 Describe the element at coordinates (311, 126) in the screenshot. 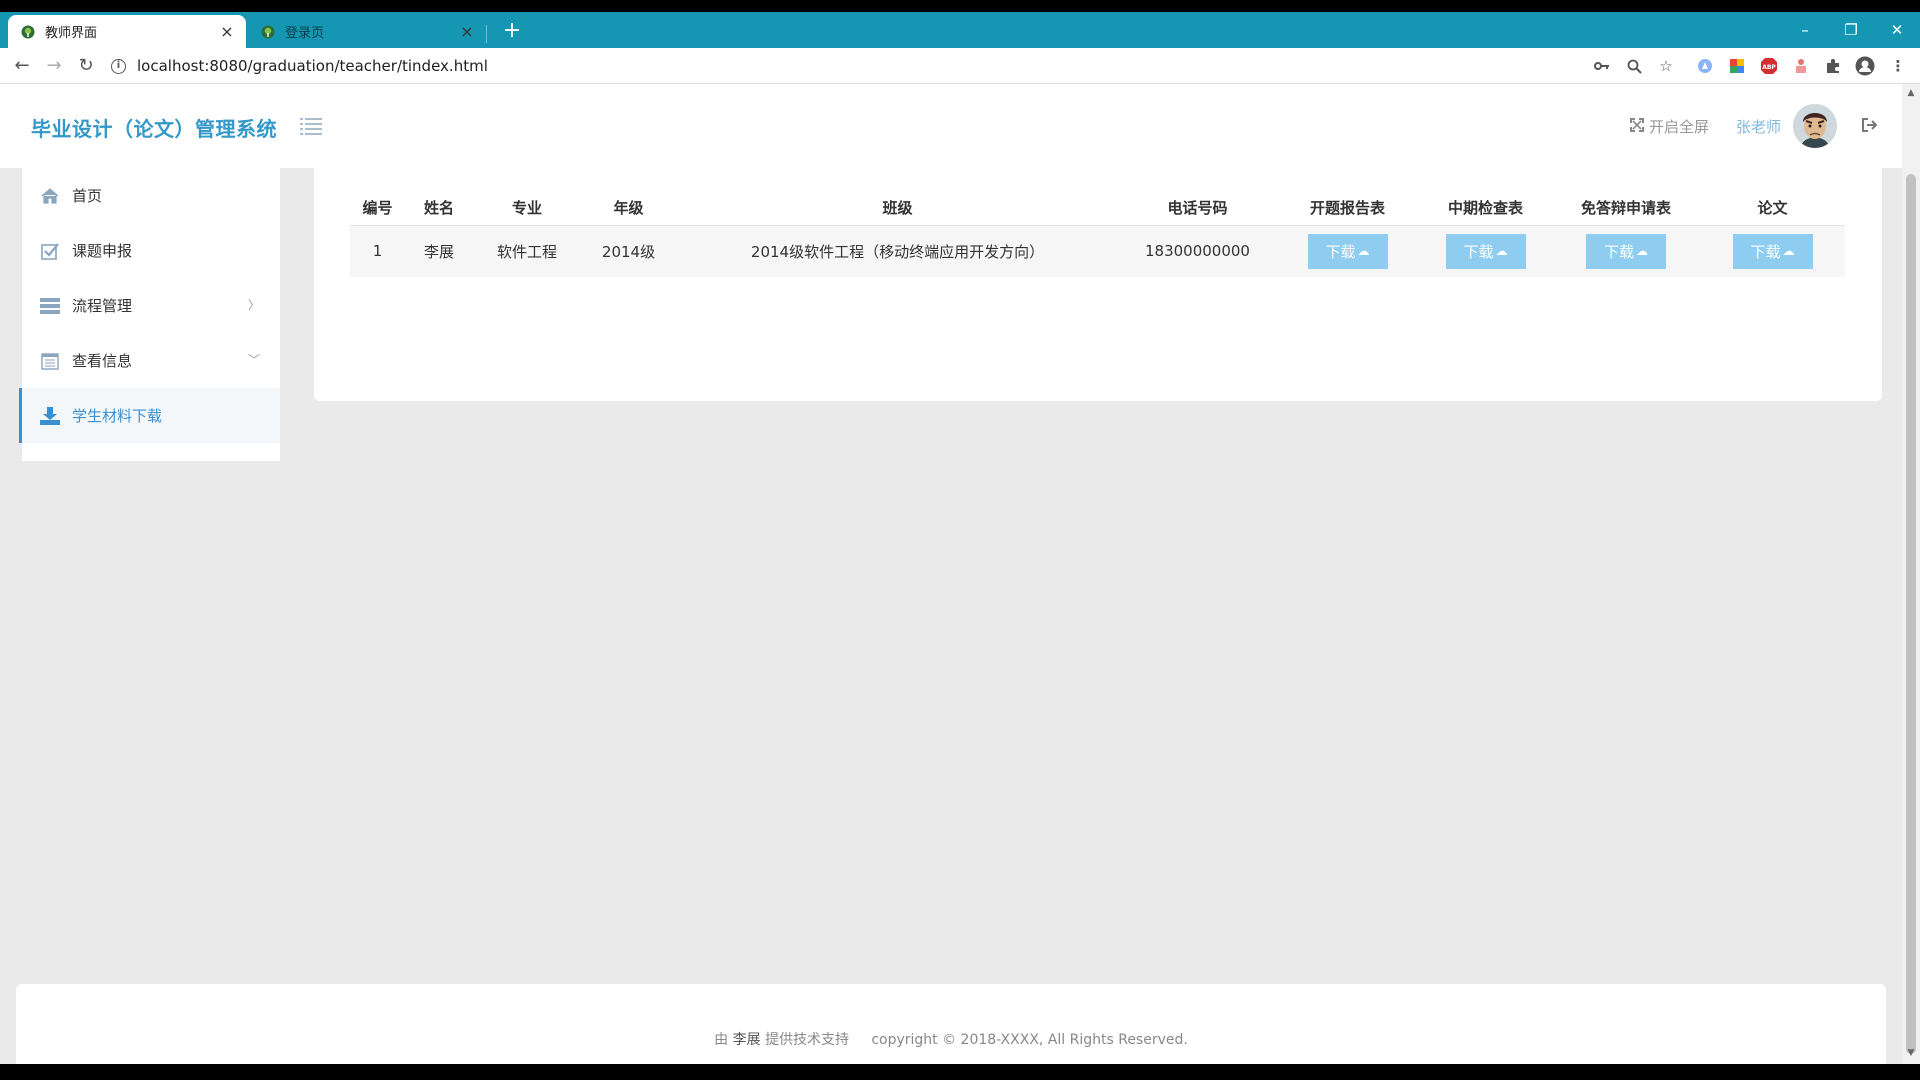

I see `menu-list-icon` at that location.